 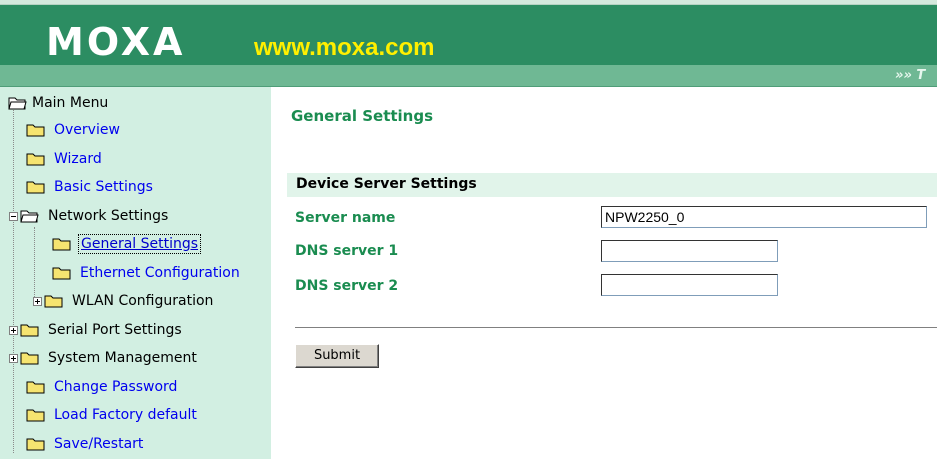 I want to click on header-ticker: »» T, so click(x=910, y=75).